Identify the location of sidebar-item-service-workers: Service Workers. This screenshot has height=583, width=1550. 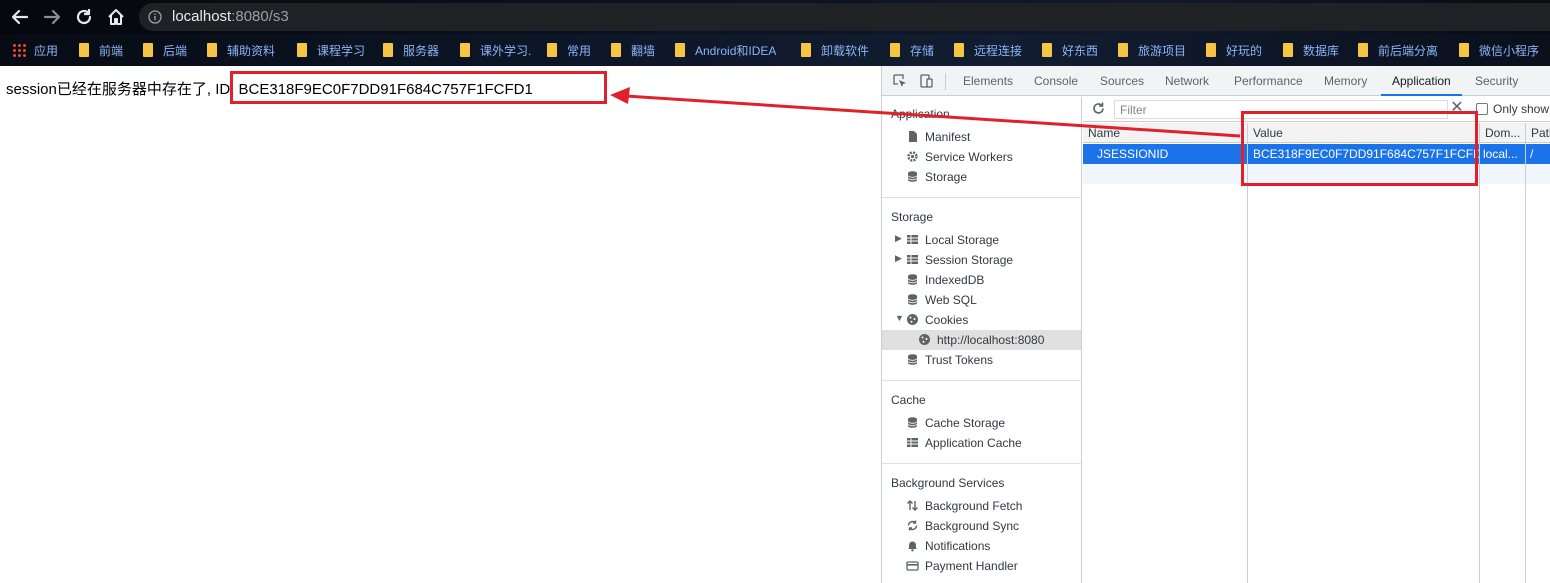
(981, 157).